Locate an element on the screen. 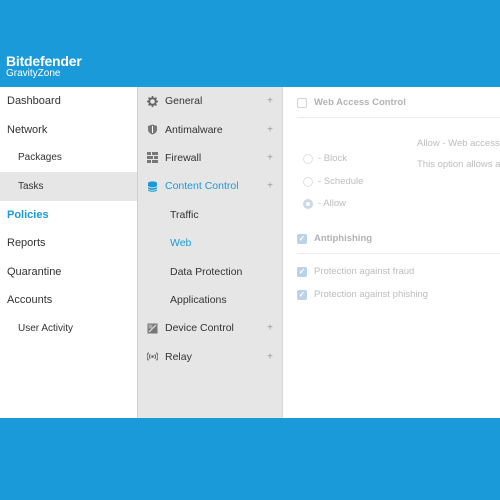 This screenshot has height=500, width=500. menu-item-label: Firewall is located at coordinates (183, 157).